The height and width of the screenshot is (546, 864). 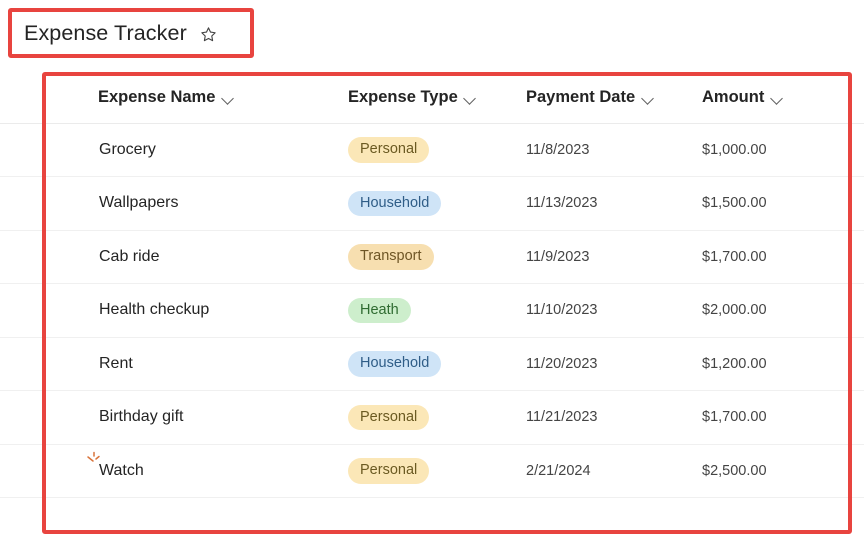 I want to click on column-header-expense-type: Expense Type, so click(x=399, y=98).